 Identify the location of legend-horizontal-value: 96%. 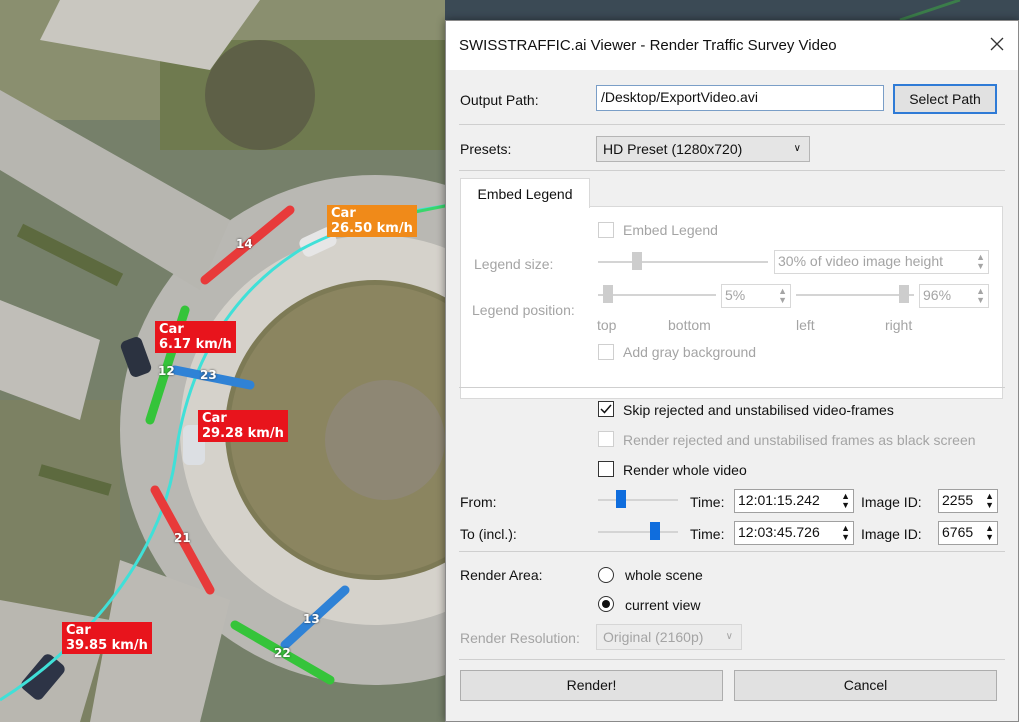
(937, 295).